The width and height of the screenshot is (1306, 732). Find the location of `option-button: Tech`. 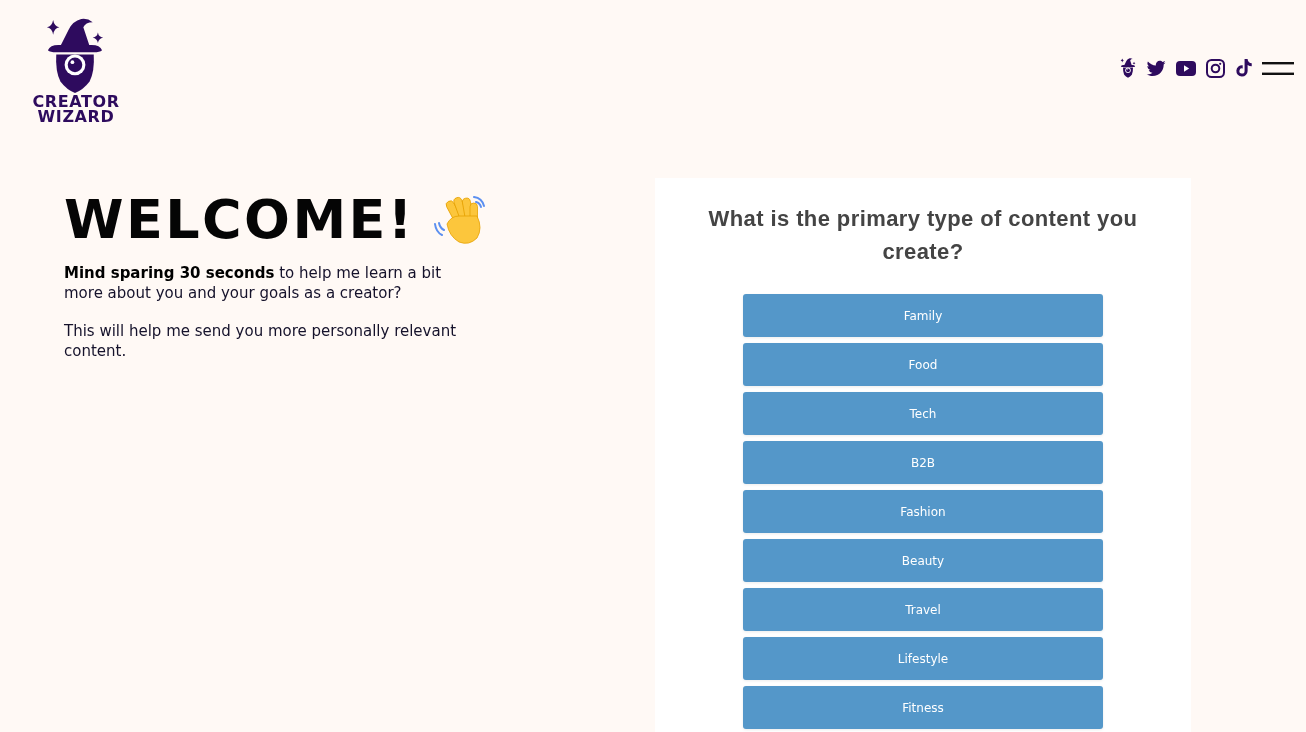

option-button: Tech is located at coordinates (923, 413).